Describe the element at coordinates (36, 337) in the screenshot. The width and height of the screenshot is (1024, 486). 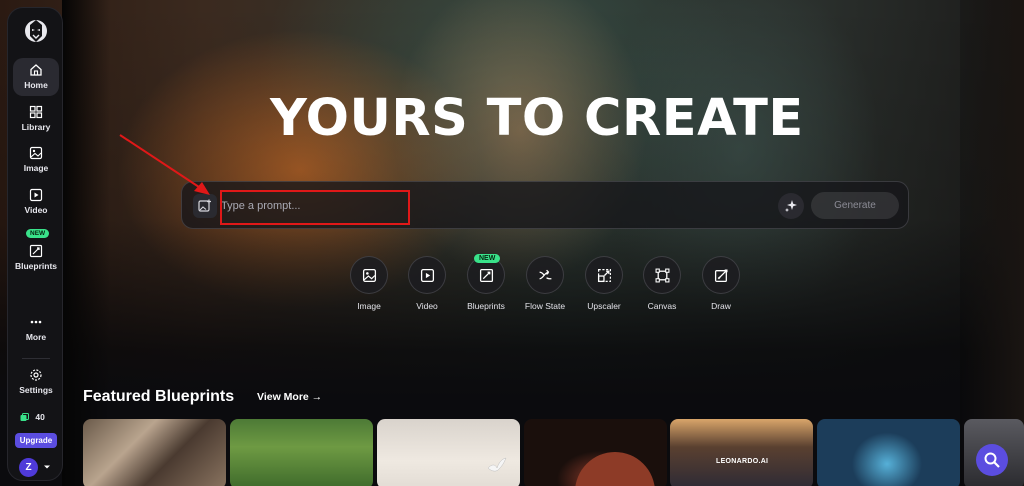
I see `sidebar-item-label: More` at that location.